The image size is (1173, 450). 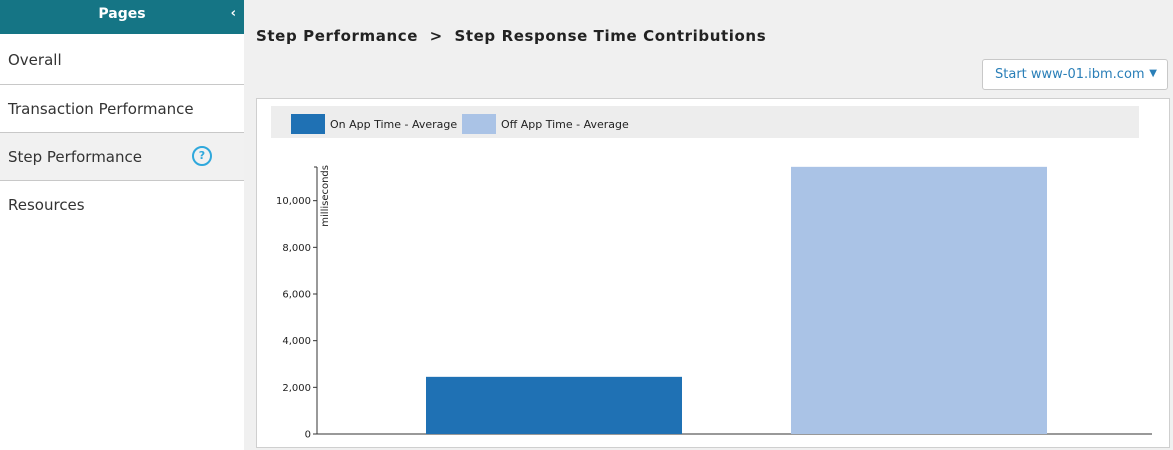 I want to click on collapse-sidebar-icon: ‹, so click(x=233, y=13).